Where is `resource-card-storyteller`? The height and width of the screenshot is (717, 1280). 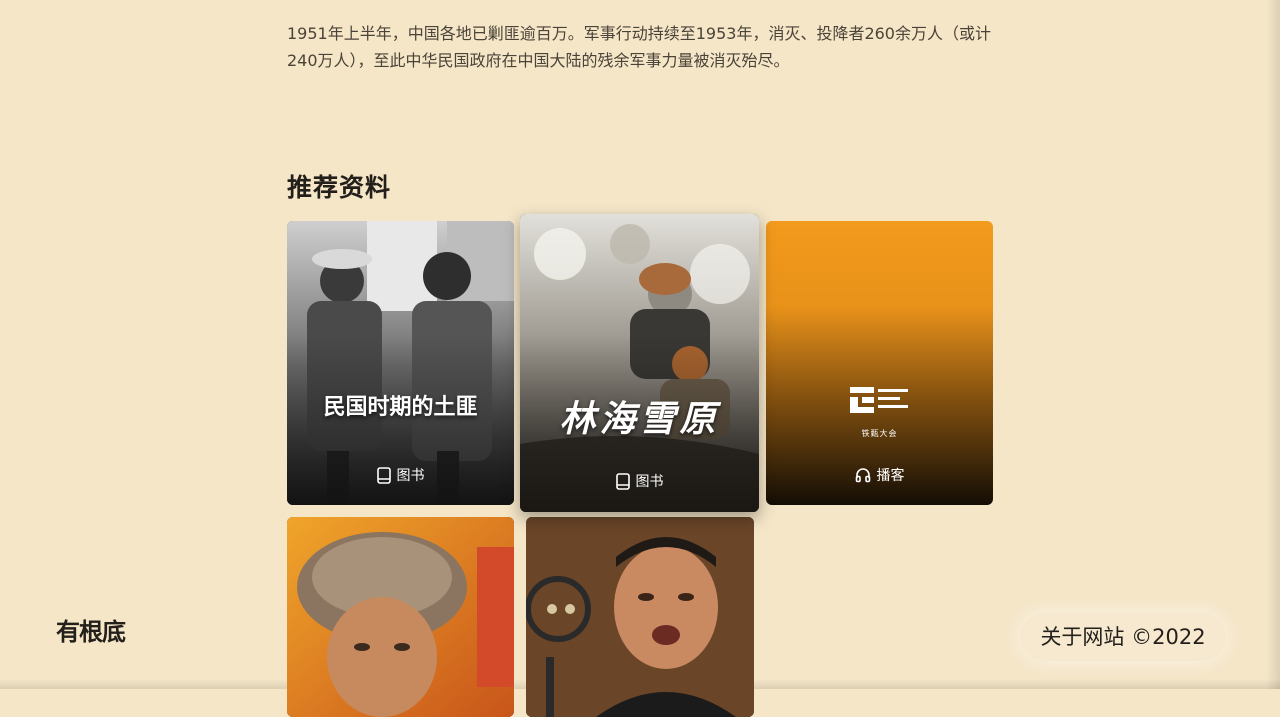 resource-card-storyteller is located at coordinates (640, 617).